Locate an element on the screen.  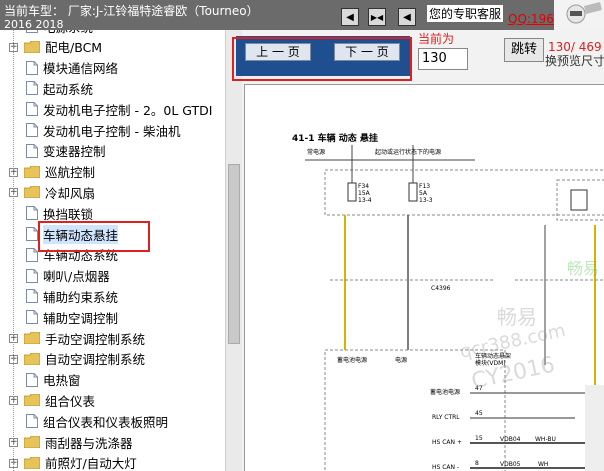
tree-item-label: 发动机电子控制 - 柴油机 is located at coordinates (112, 131).